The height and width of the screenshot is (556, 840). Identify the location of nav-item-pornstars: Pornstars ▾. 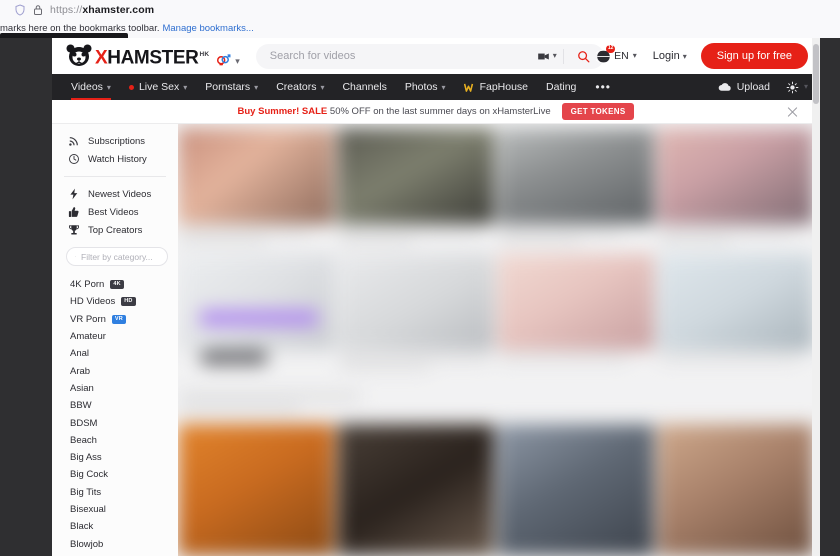
(231, 87).